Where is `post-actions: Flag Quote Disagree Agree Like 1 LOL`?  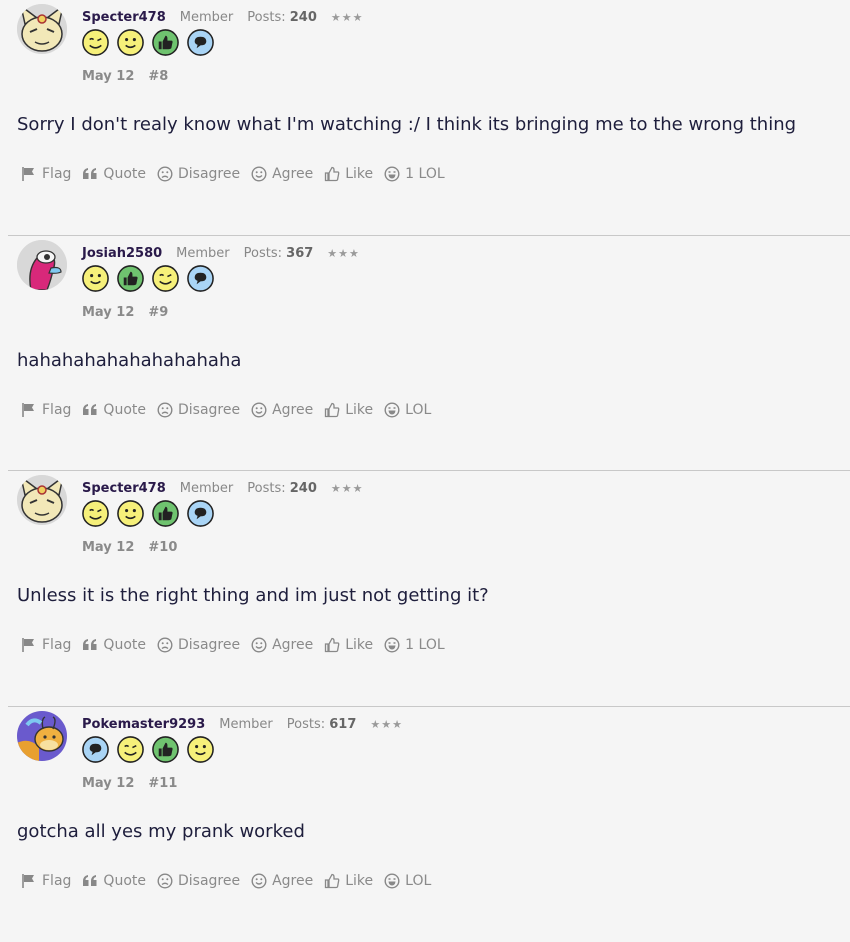
post-actions: Flag Quote Disagree Agree Like 1 LOL is located at coordinates (233, 645).